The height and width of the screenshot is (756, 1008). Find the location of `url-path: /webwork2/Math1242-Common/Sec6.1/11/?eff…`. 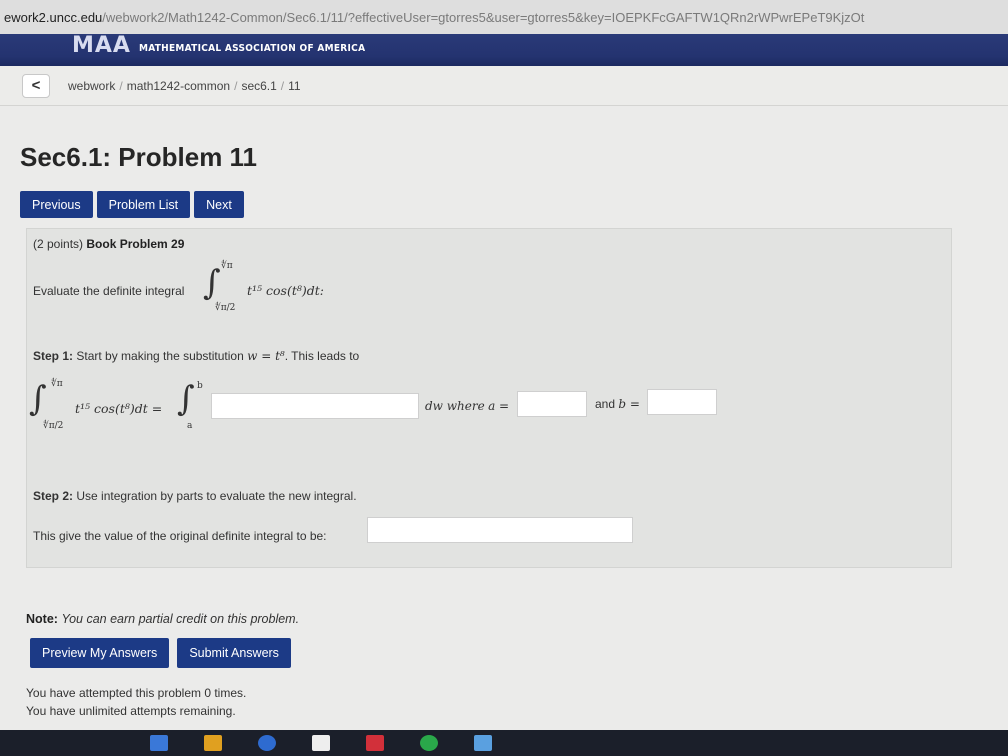

url-path: /webwork2/Math1242-Common/Sec6.1/11/?eff… is located at coordinates (483, 17).